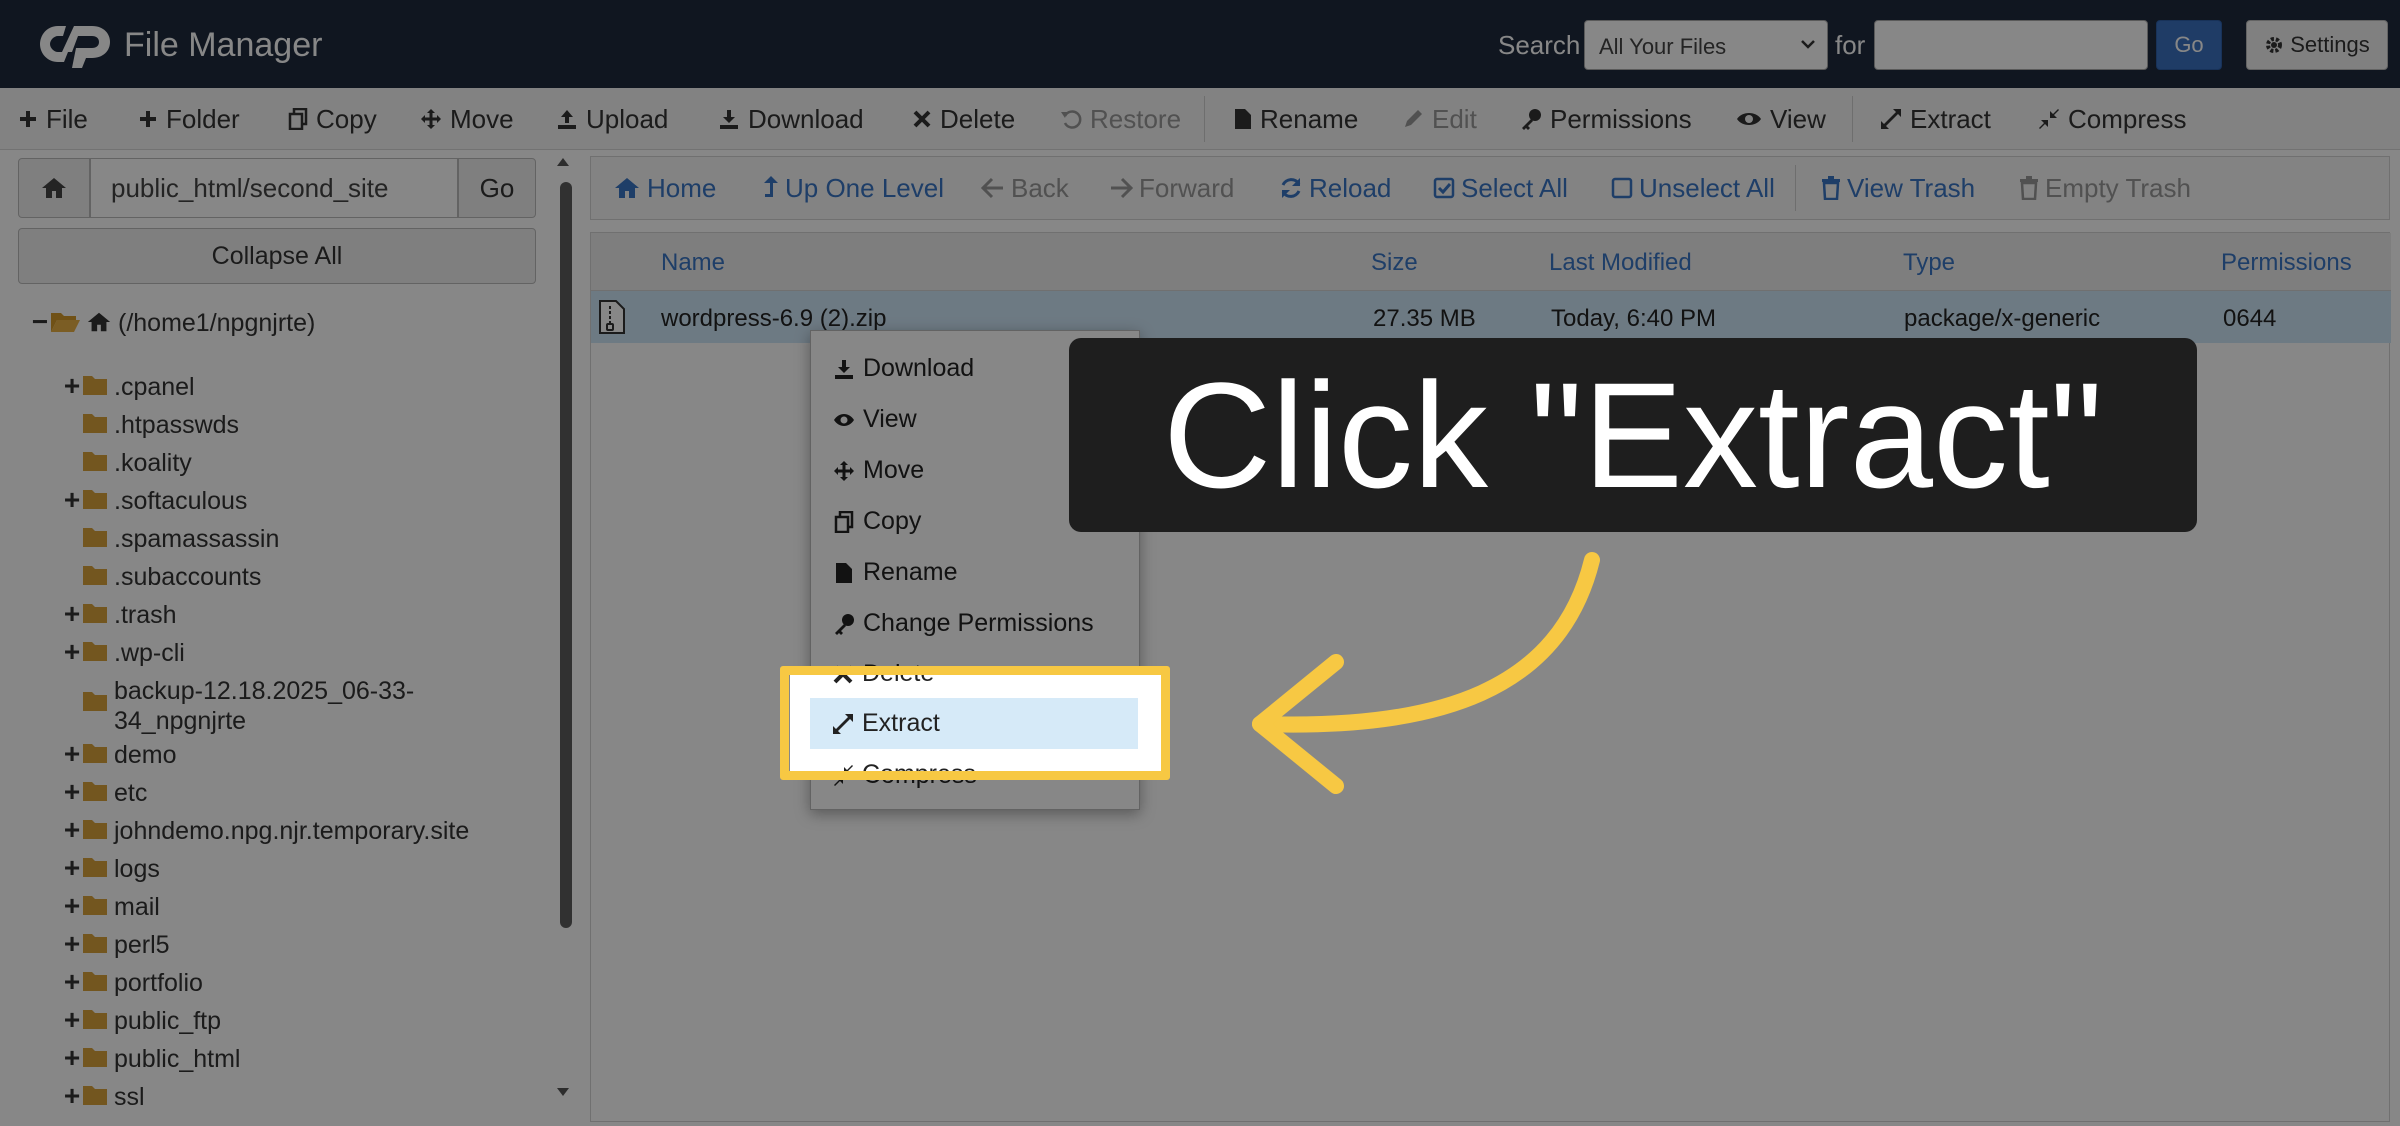 The image size is (2400, 1126). What do you see at coordinates (173, 323) in the screenshot?
I see `tree-item-root: − (/home1/npgnjrte)` at bounding box center [173, 323].